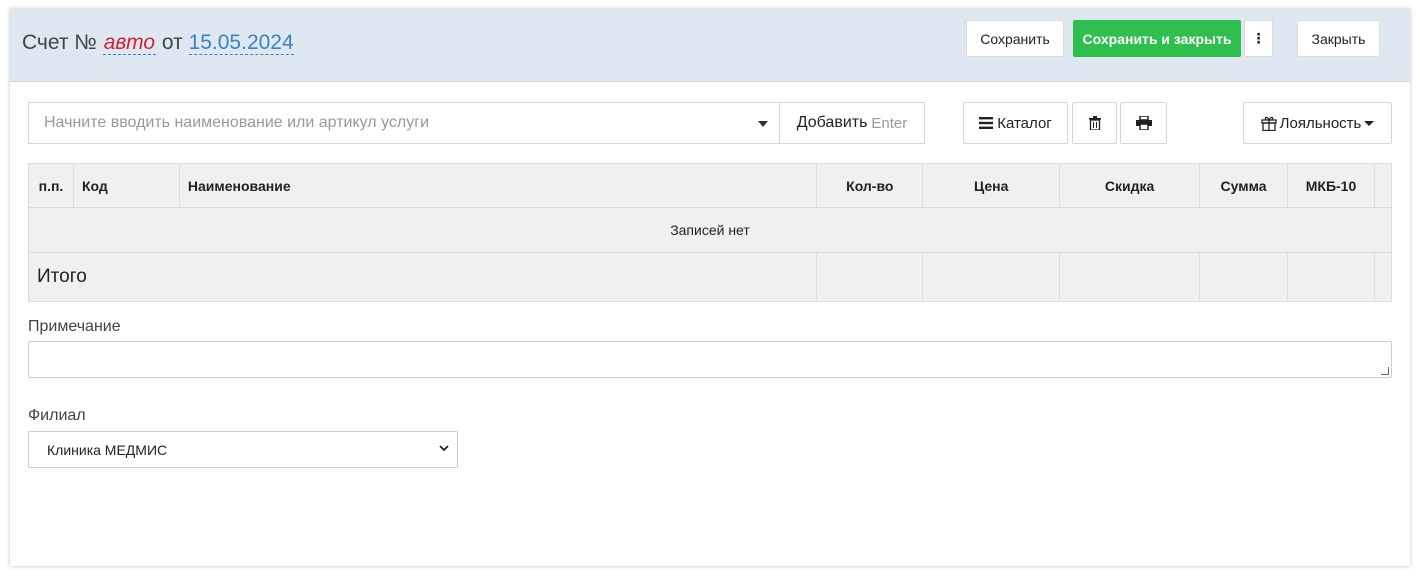 Image resolution: width=1420 pixels, height=576 pixels. Describe the element at coordinates (870, 277) in the screenshot. I see `total-qty` at that location.